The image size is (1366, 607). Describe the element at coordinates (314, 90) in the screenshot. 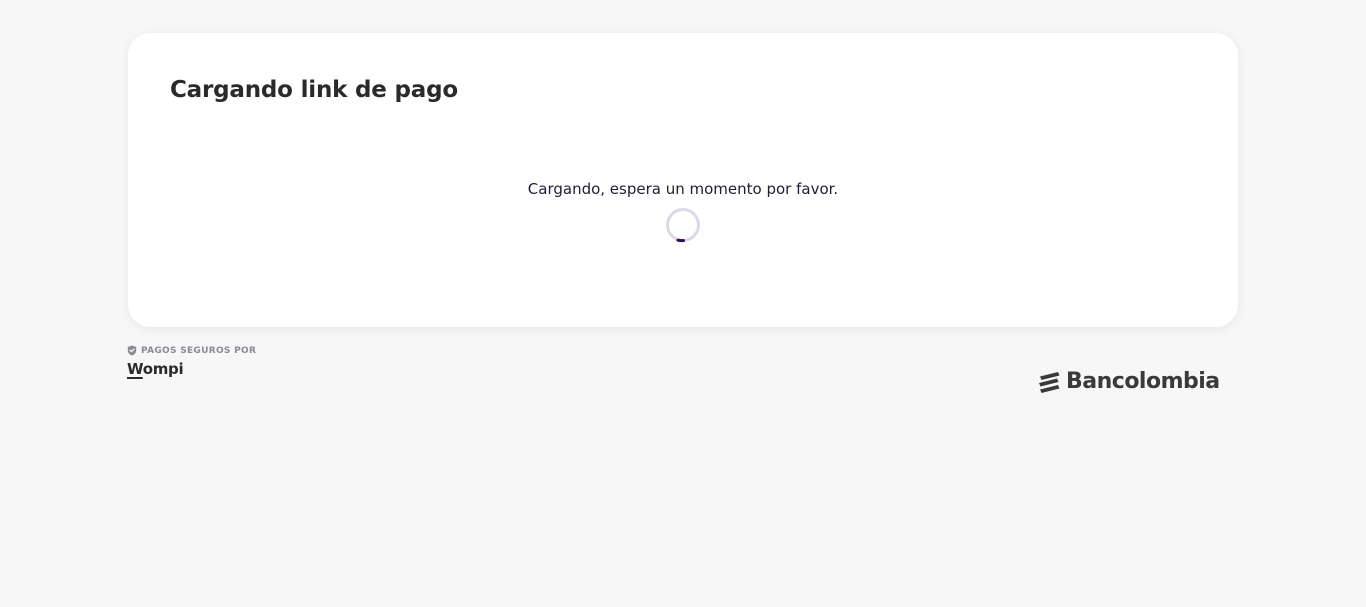

I see `page-title: Cargando link de pago` at that location.